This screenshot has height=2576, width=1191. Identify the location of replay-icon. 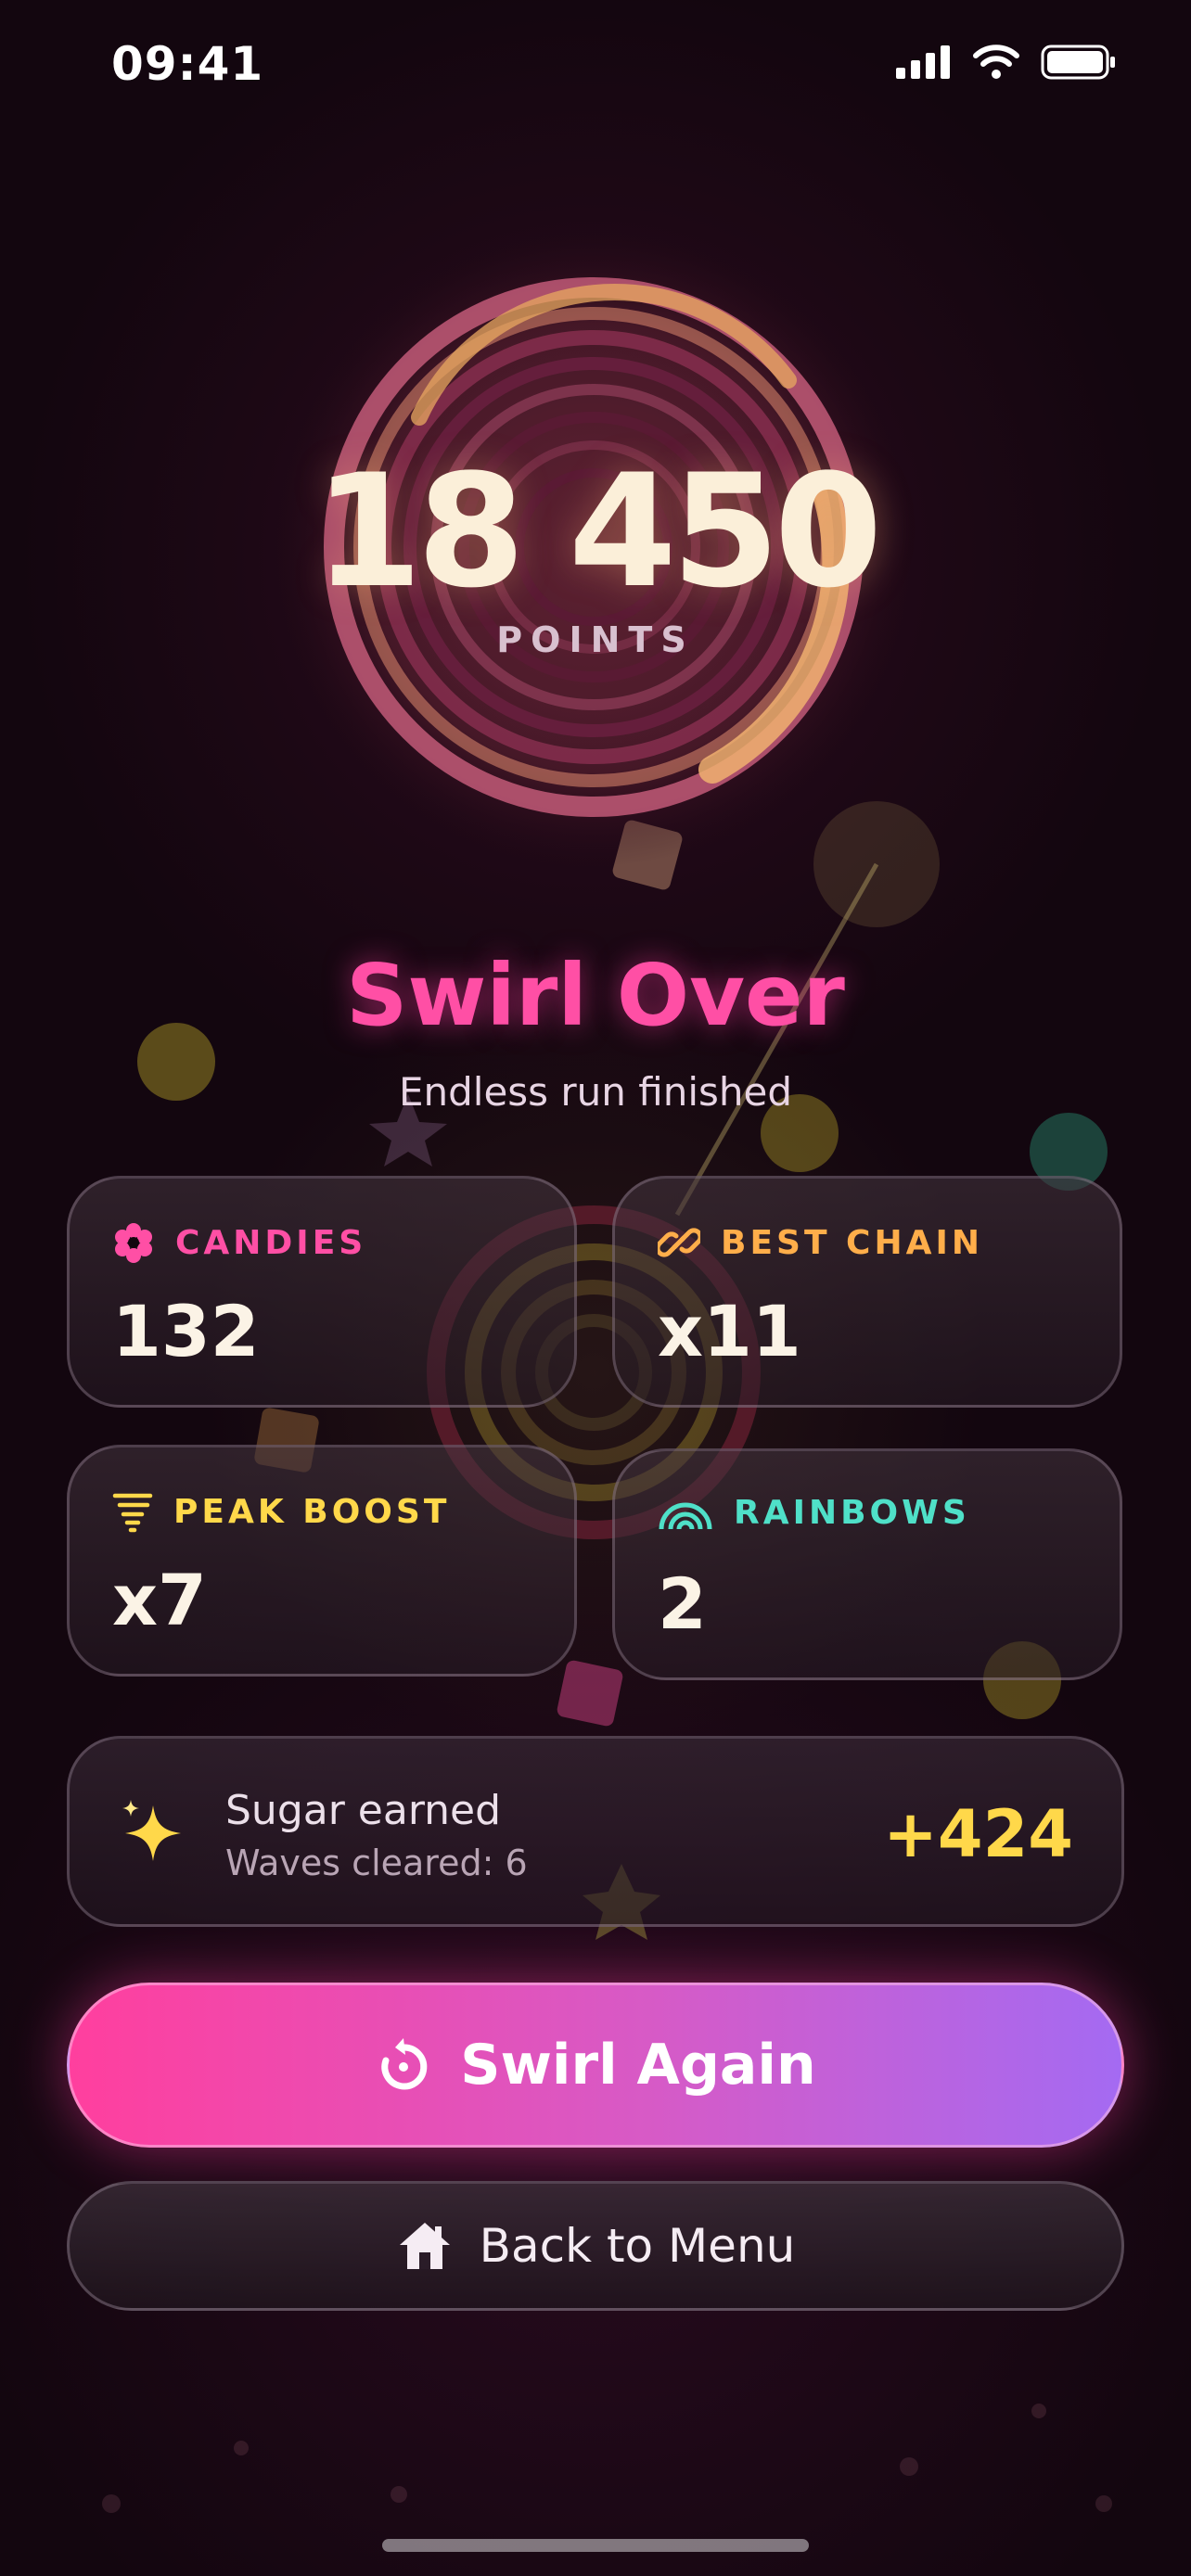
(404, 2064).